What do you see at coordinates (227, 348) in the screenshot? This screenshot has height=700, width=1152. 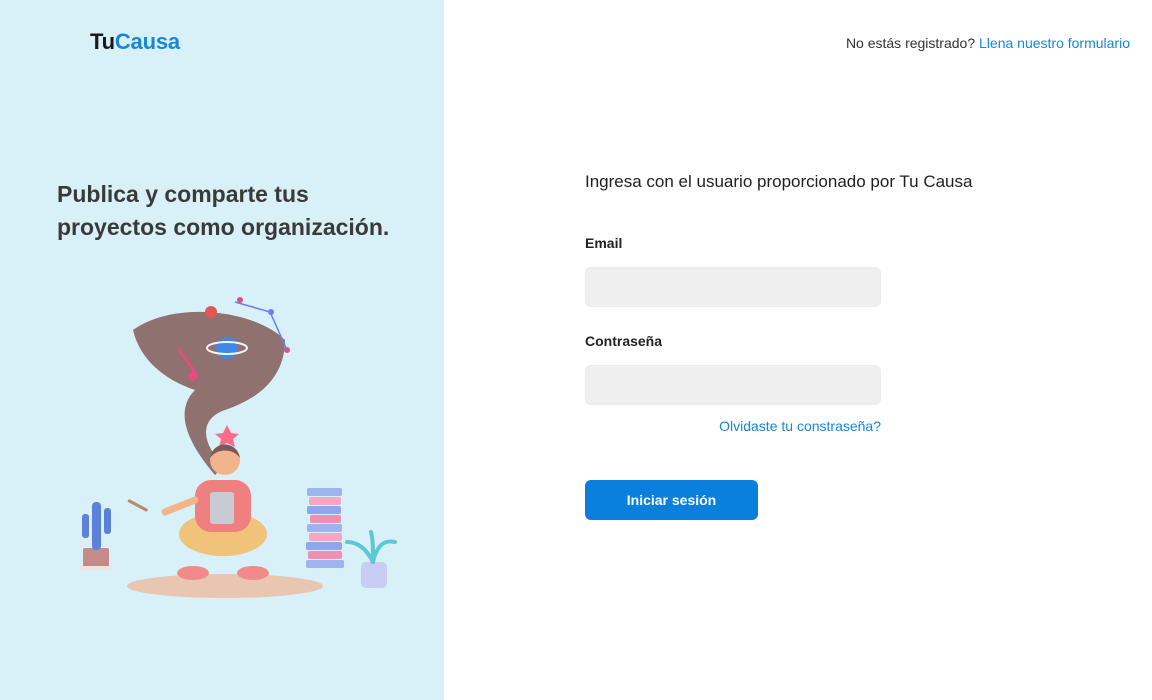 I see `planet` at bounding box center [227, 348].